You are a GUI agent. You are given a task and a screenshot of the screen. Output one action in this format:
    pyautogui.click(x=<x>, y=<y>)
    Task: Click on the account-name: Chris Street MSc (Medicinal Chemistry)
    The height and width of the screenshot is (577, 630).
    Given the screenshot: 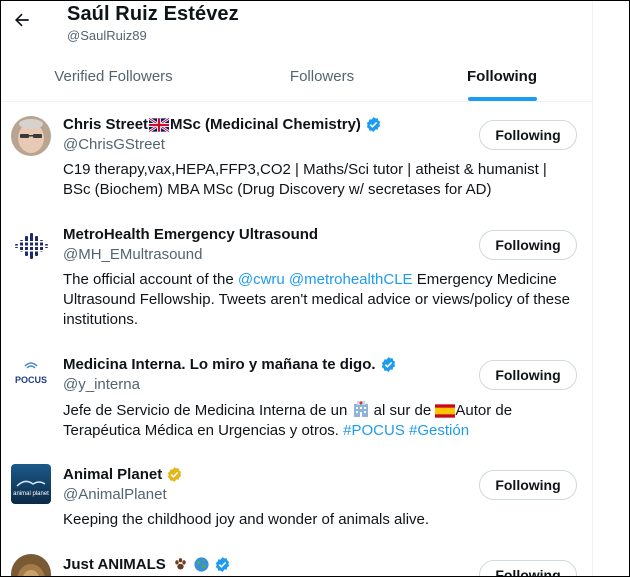 What is the action you would take?
    pyautogui.click(x=222, y=124)
    